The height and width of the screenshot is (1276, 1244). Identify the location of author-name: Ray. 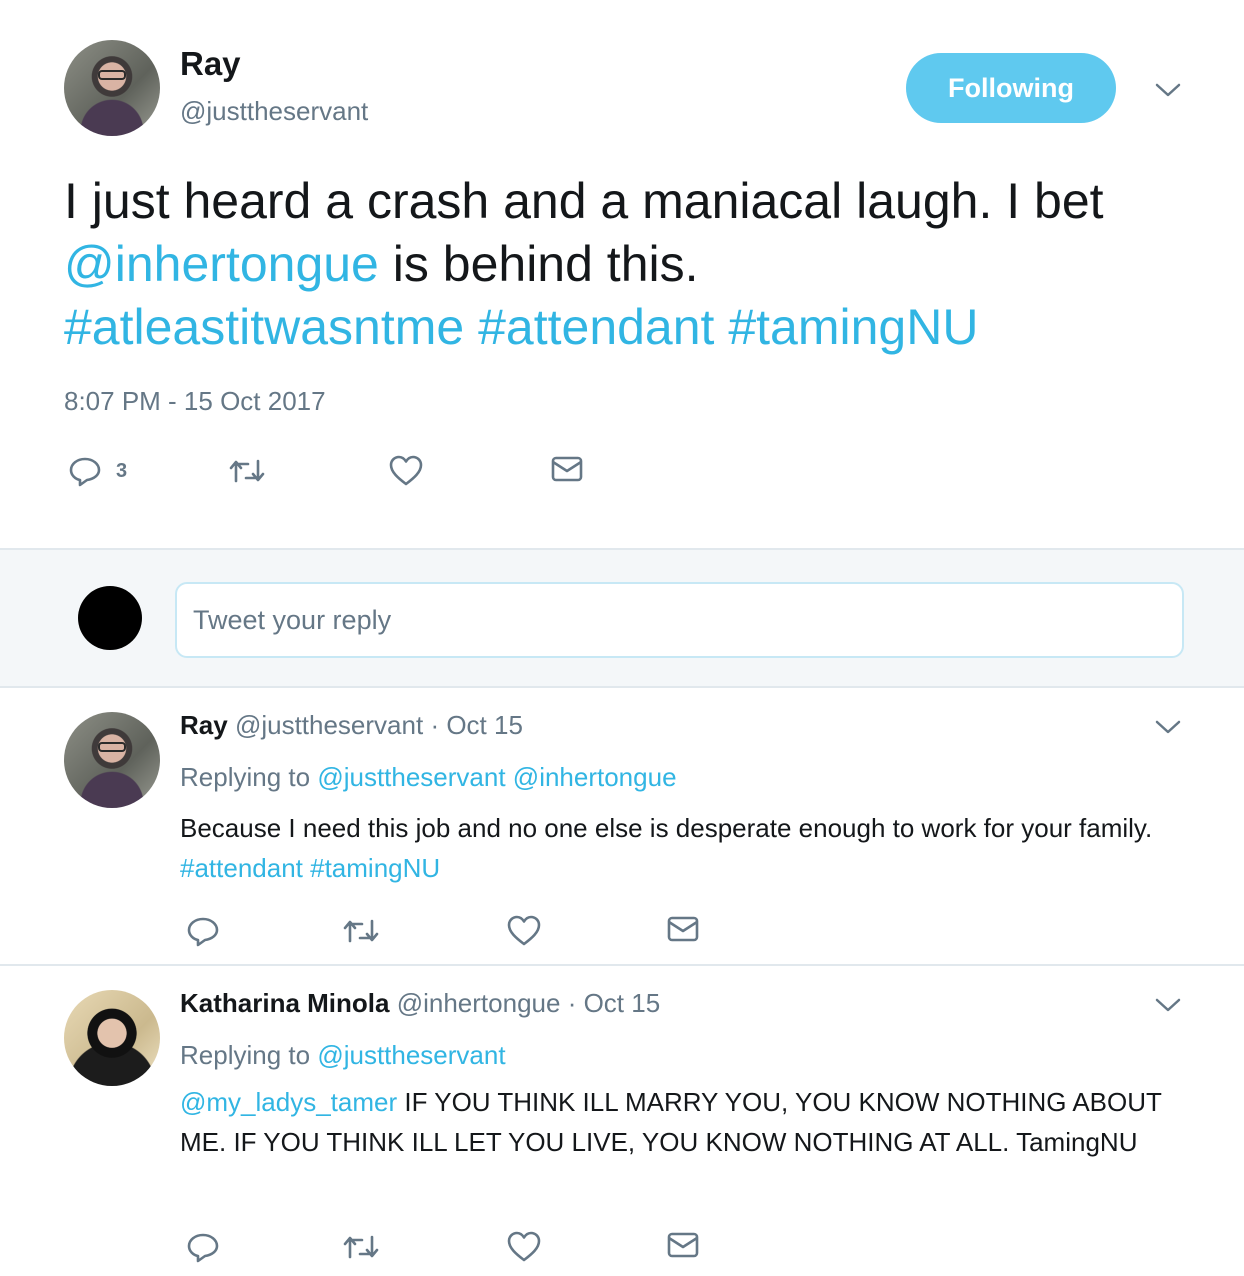
(210, 64).